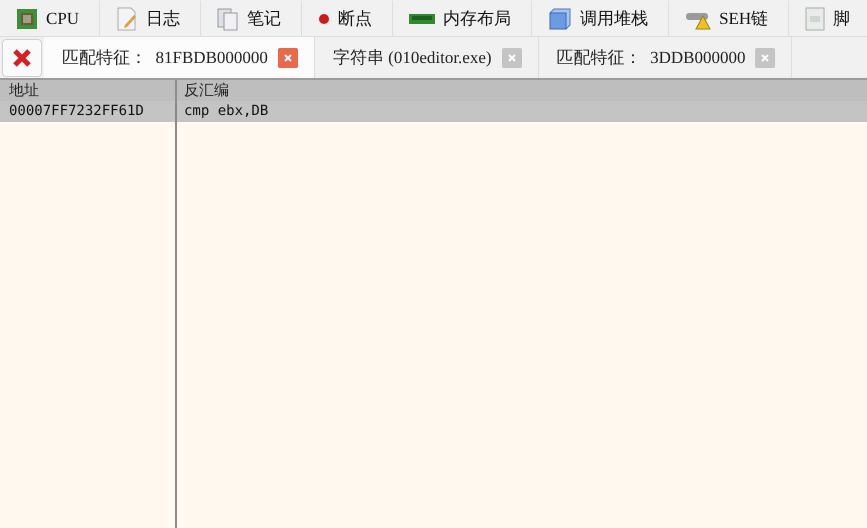  I want to click on column-header: 反汇编, so click(521, 90).